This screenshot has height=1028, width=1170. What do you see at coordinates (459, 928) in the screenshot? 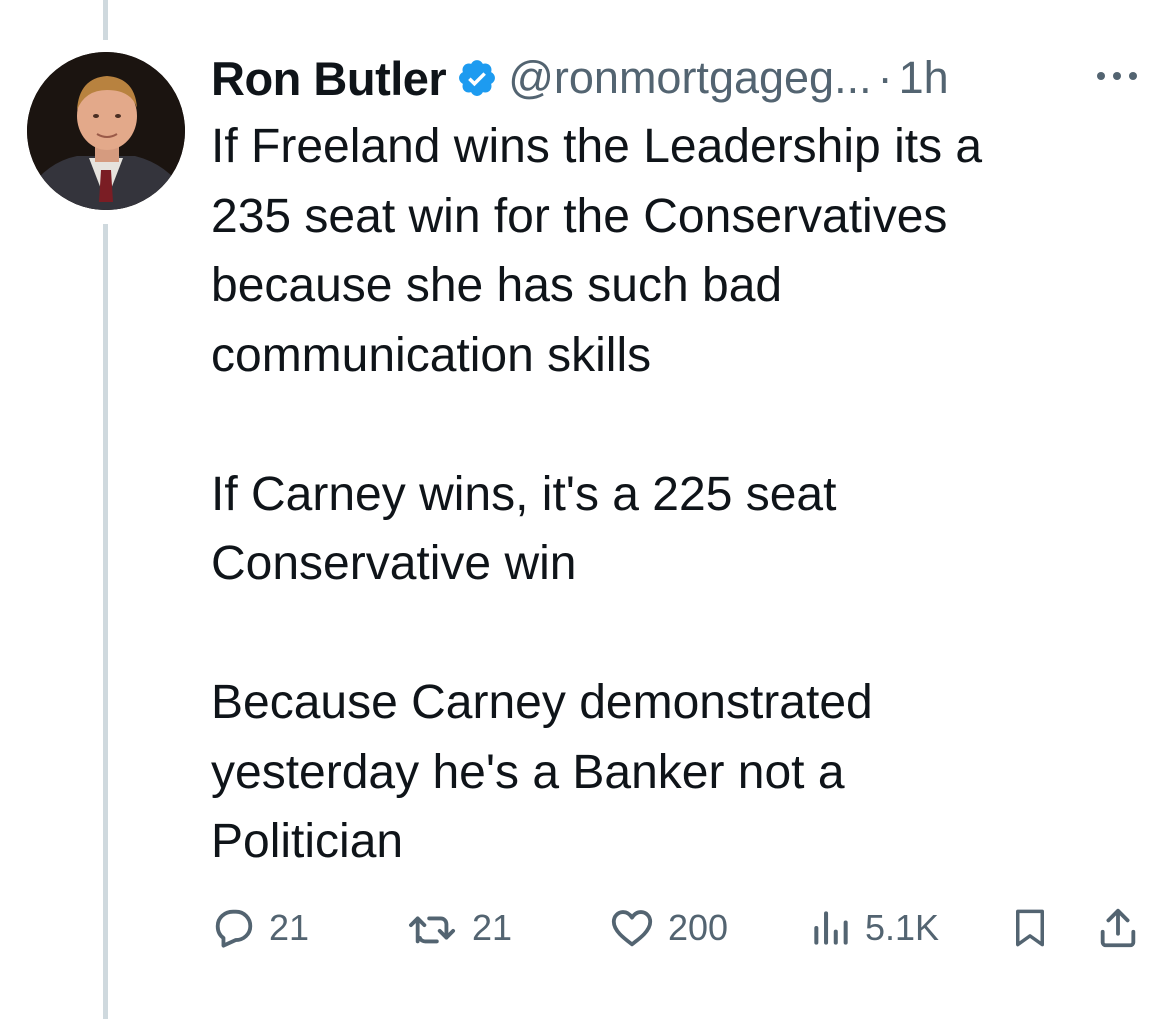
I see `repost-button: 21` at bounding box center [459, 928].